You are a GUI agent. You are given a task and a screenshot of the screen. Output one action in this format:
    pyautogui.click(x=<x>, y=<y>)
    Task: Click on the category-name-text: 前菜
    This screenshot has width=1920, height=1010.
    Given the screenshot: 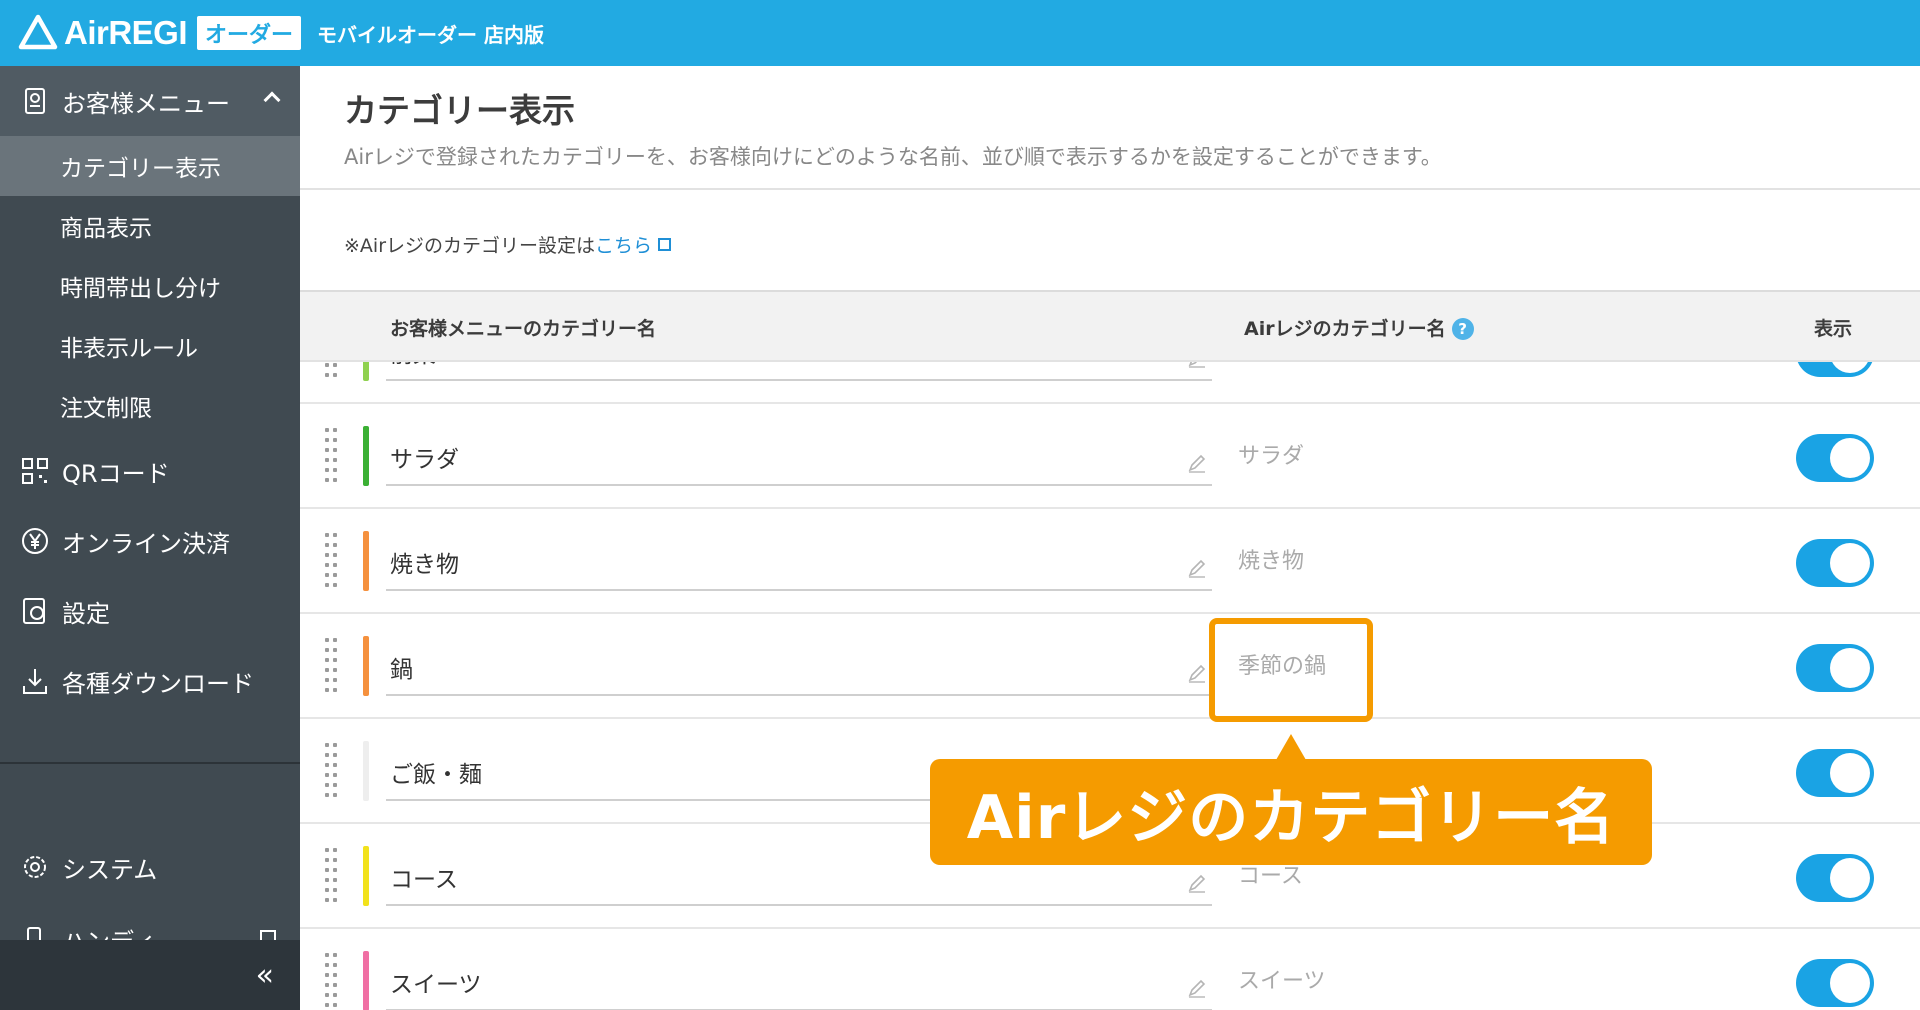 What is the action you would take?
    pyautogui.click(x=413, y=365)
    